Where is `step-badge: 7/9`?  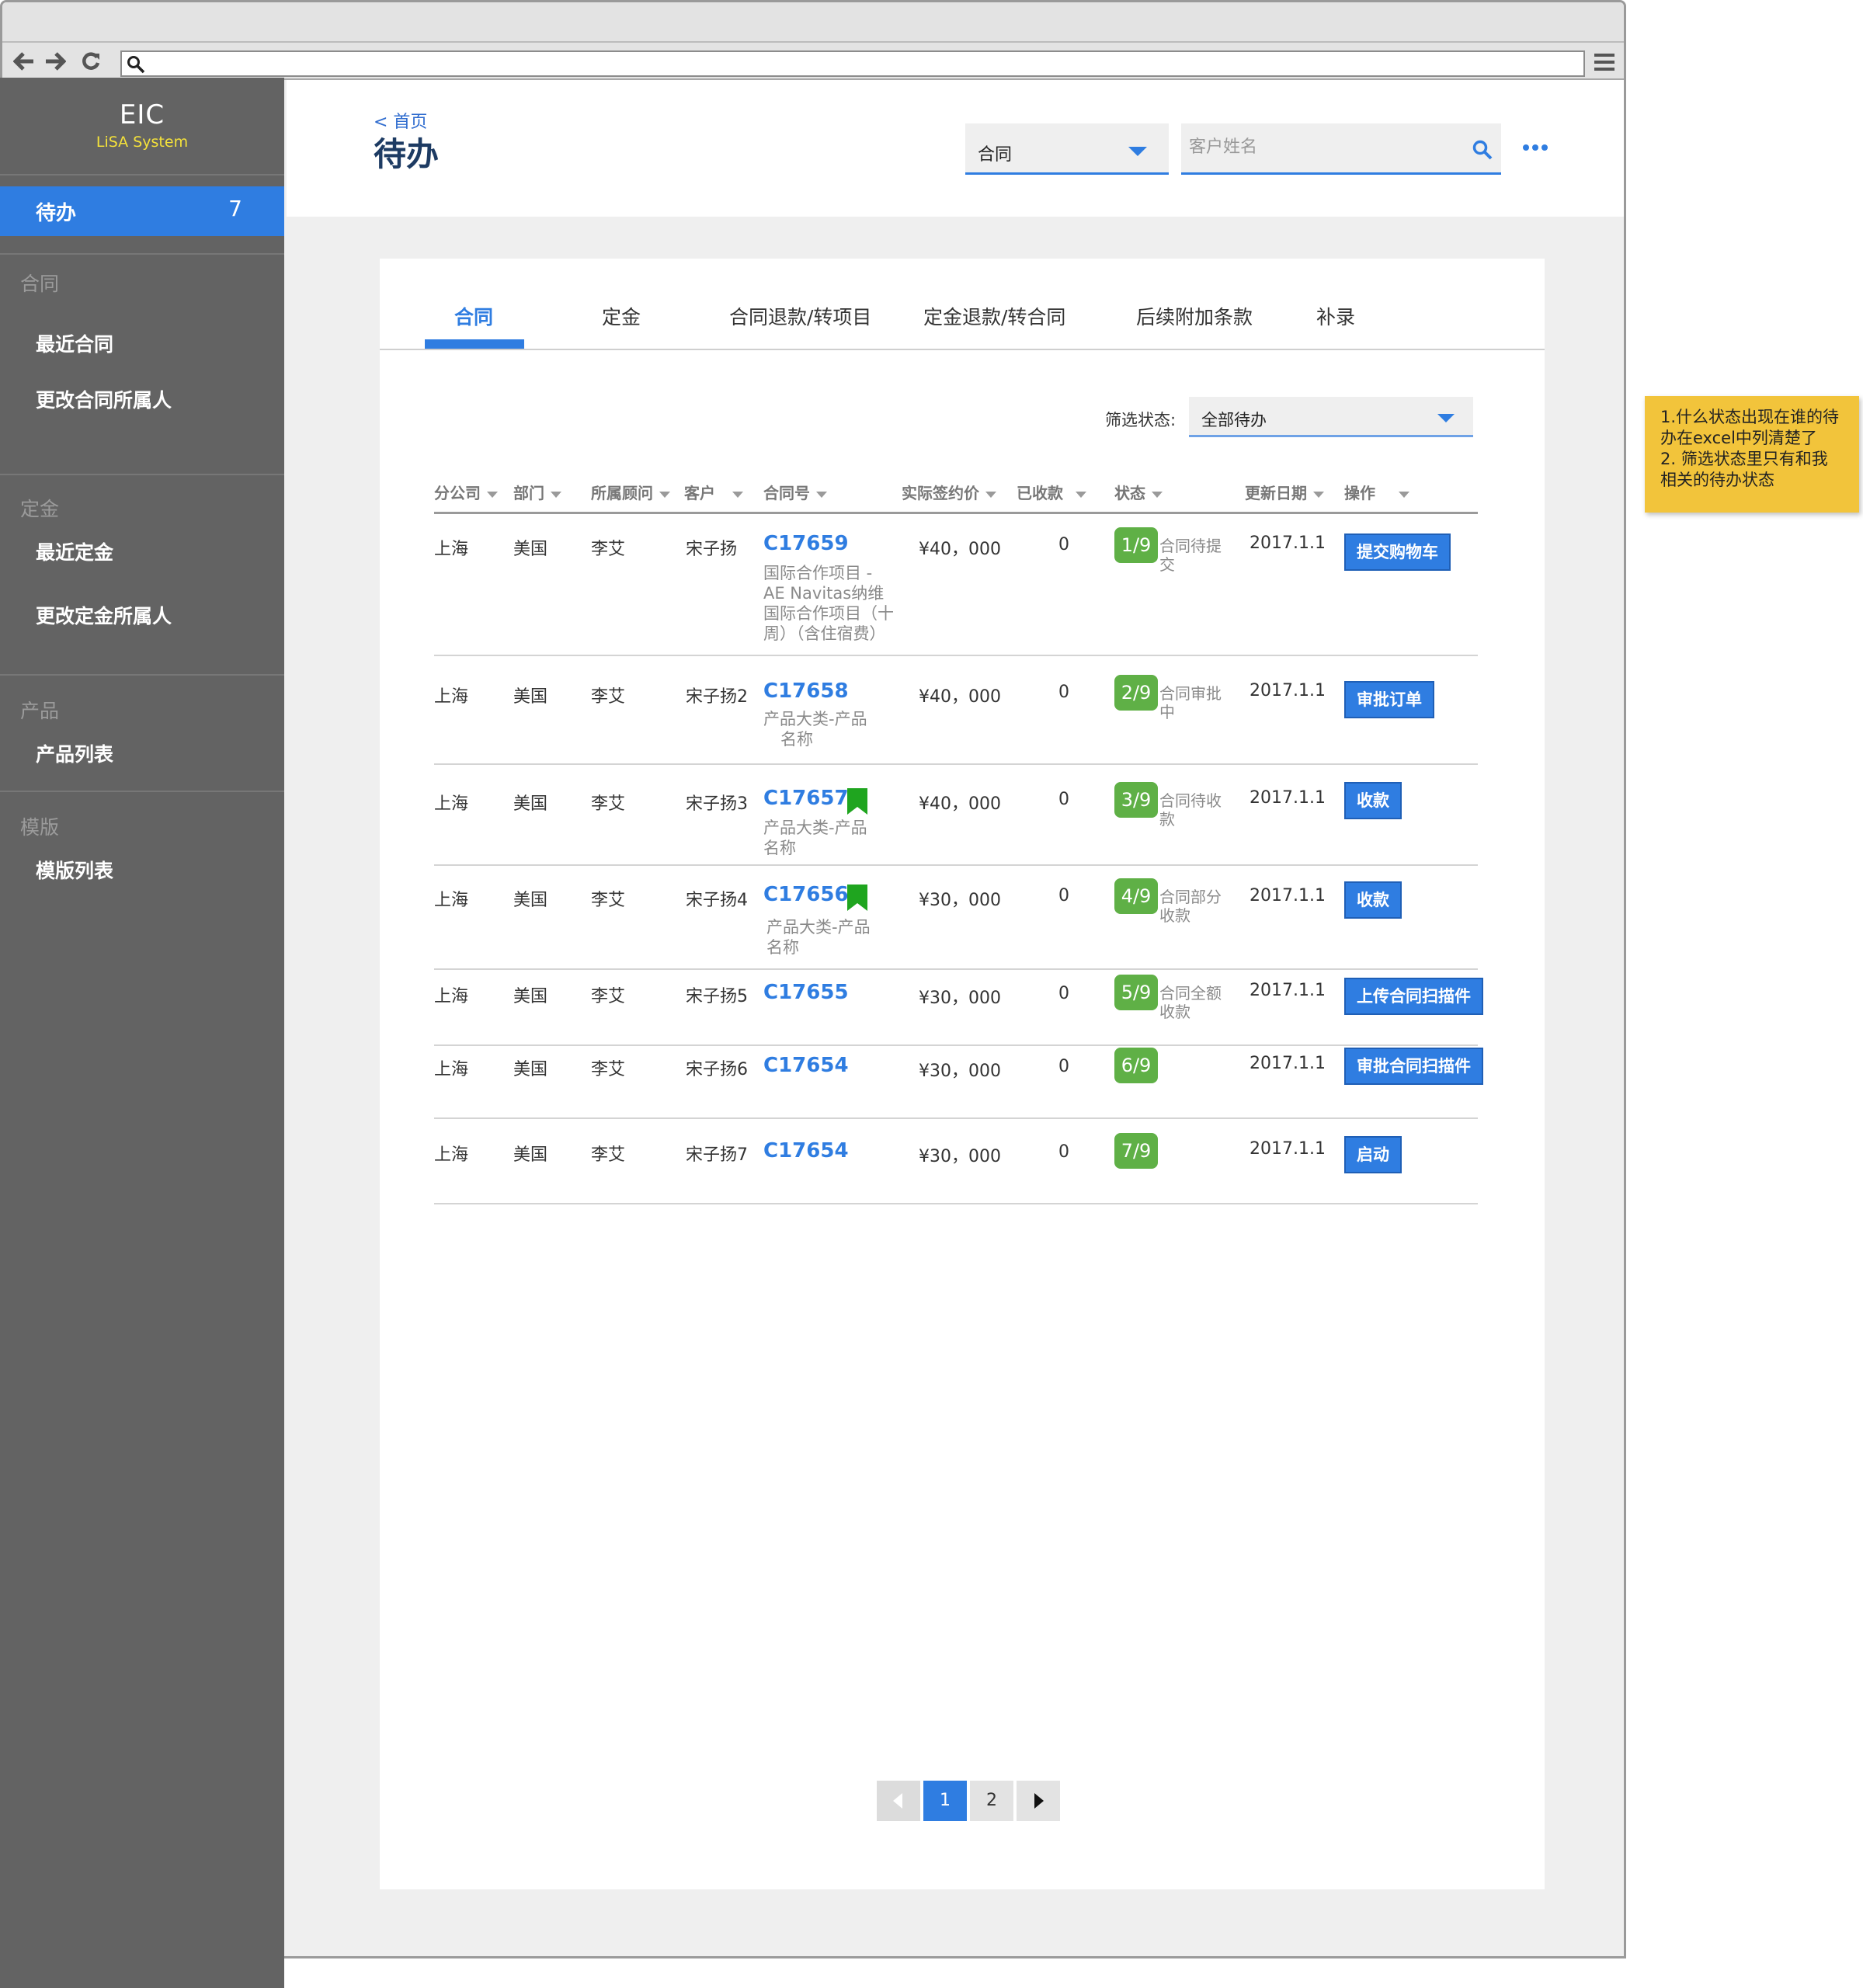
step-badge: 7/9 is located at coordinates (1136, 1151).